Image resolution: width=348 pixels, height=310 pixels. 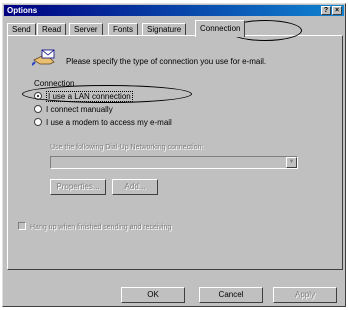 What do you see at coordinates (174, 10) in the screenshot?
I see `title-bar: Options ? ×` at bounding box center [174, 10].